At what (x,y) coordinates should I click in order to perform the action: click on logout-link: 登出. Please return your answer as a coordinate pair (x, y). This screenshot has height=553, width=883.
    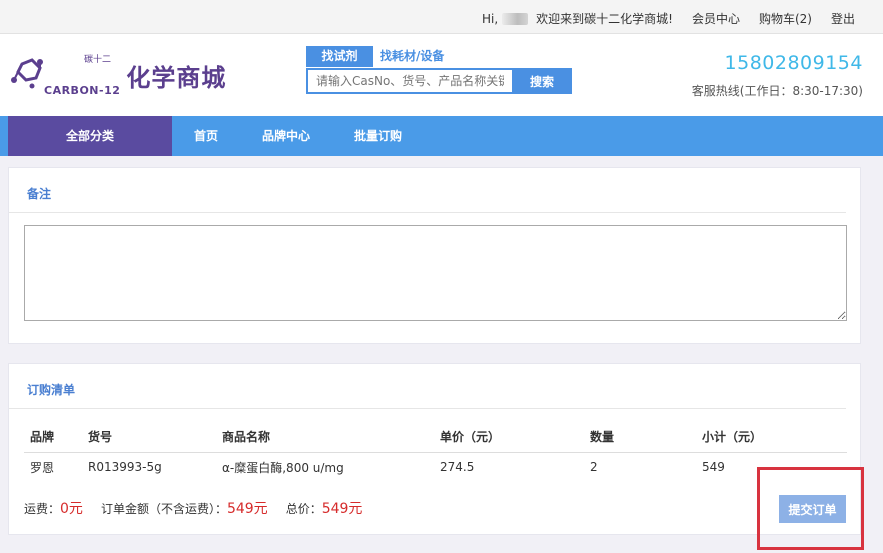
    Looking at the image, I should click on (843, 18).